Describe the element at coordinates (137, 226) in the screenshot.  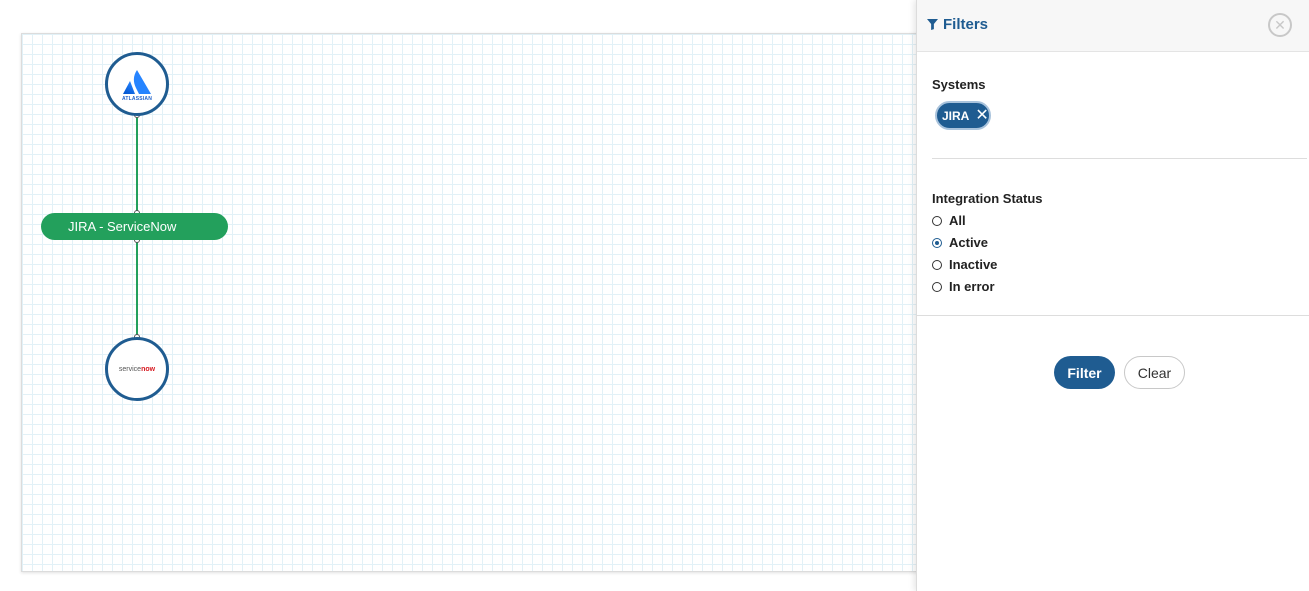
I see `edges-layer` at that location.